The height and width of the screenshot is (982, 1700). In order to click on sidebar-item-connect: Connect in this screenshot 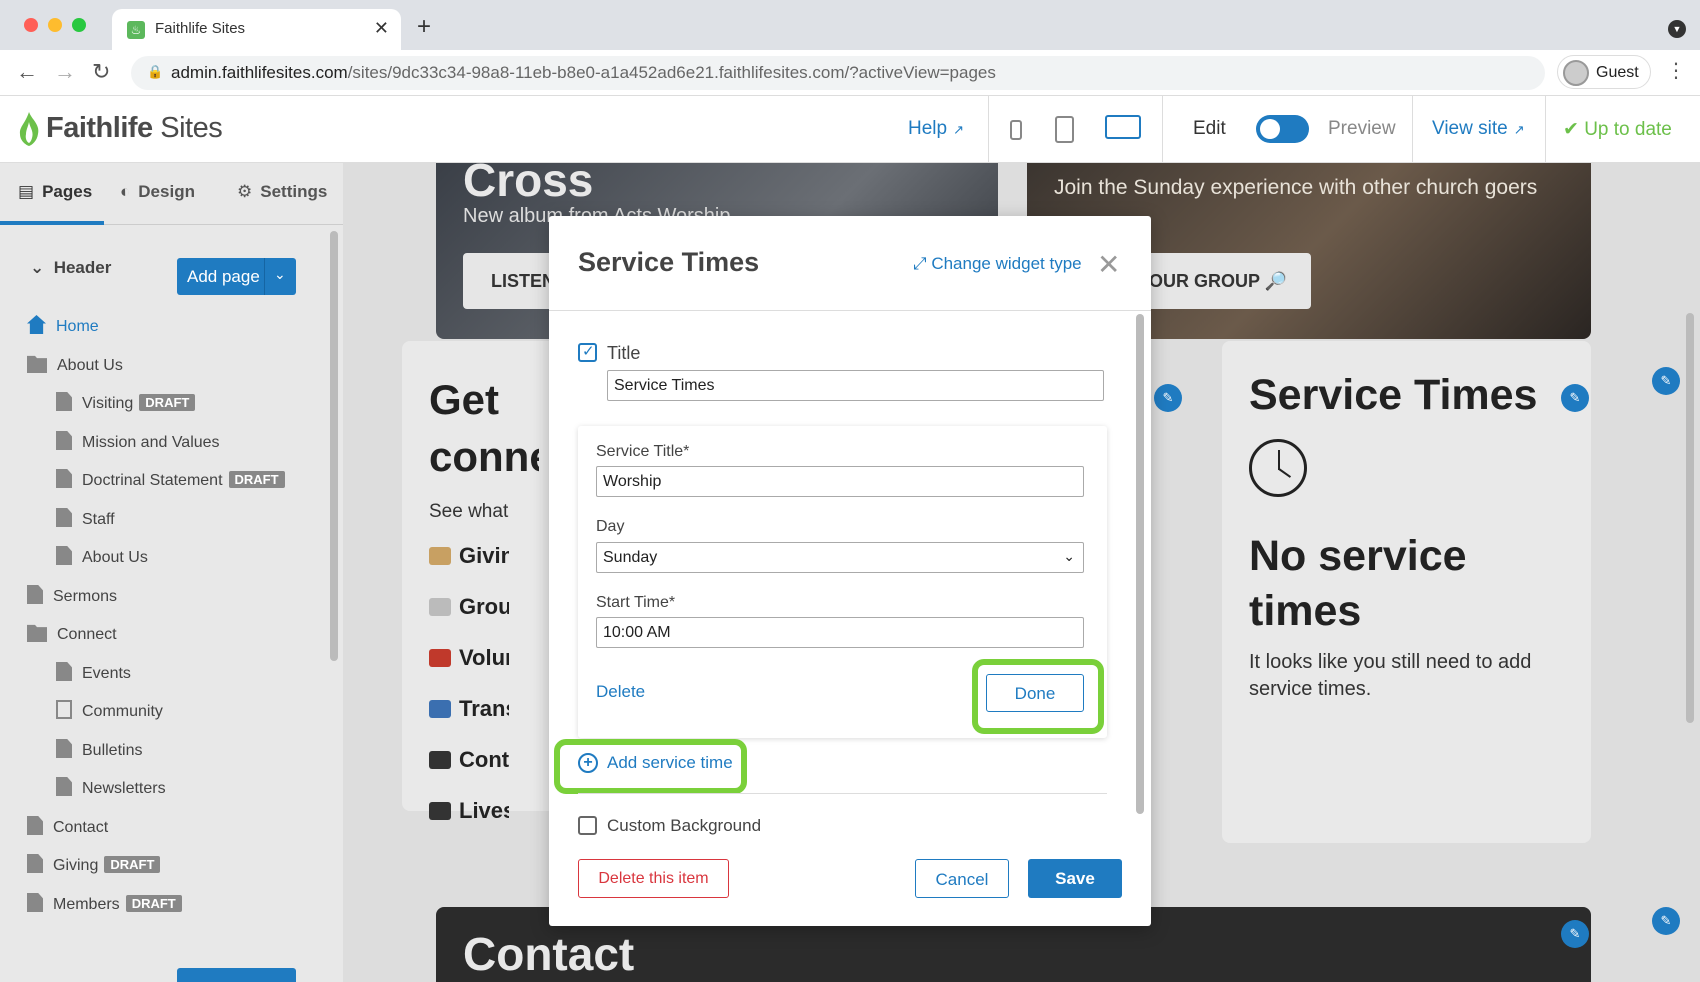, I will do `click(72, 635)`.